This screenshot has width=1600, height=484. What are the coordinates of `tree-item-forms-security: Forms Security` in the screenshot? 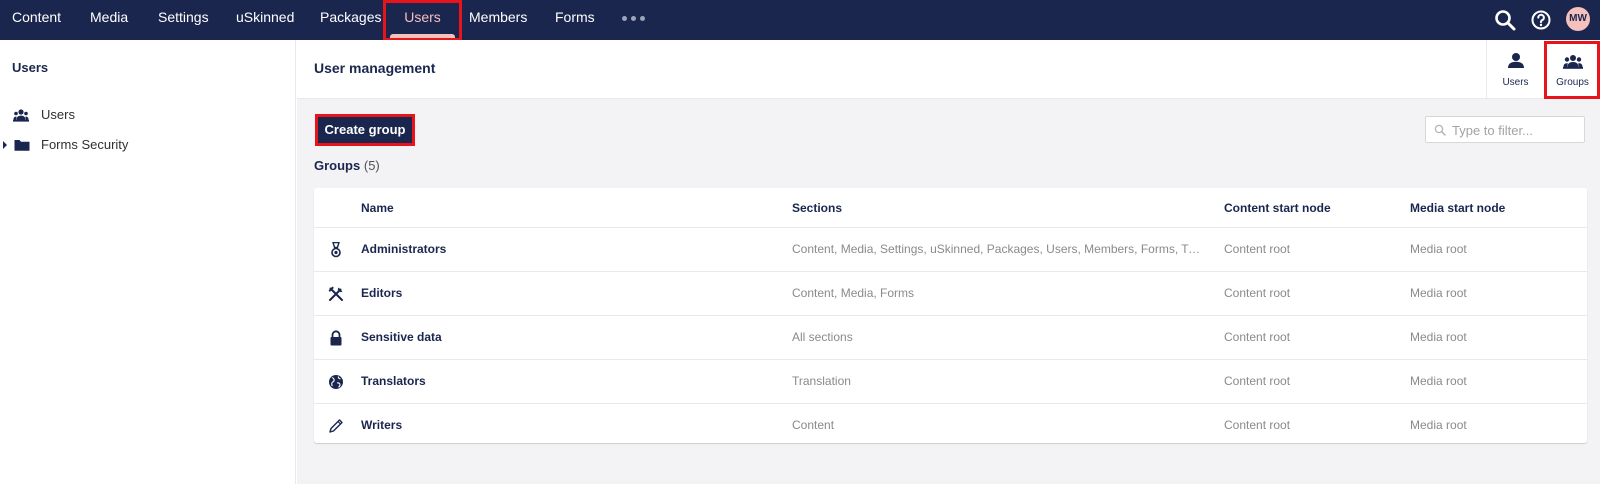 It's located at (147, 145).